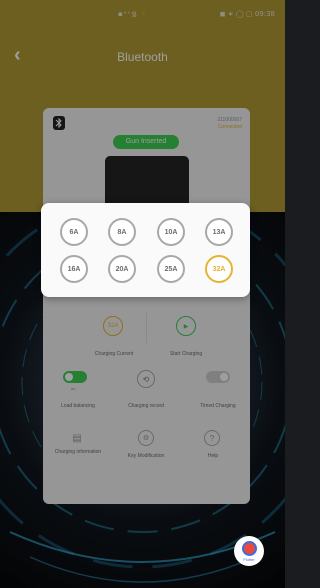 This screenshot has height=588, width=320. Describe the element at coordinates (171, 269) in the screenshot. I see `current-option-25a: 25A` at that location.